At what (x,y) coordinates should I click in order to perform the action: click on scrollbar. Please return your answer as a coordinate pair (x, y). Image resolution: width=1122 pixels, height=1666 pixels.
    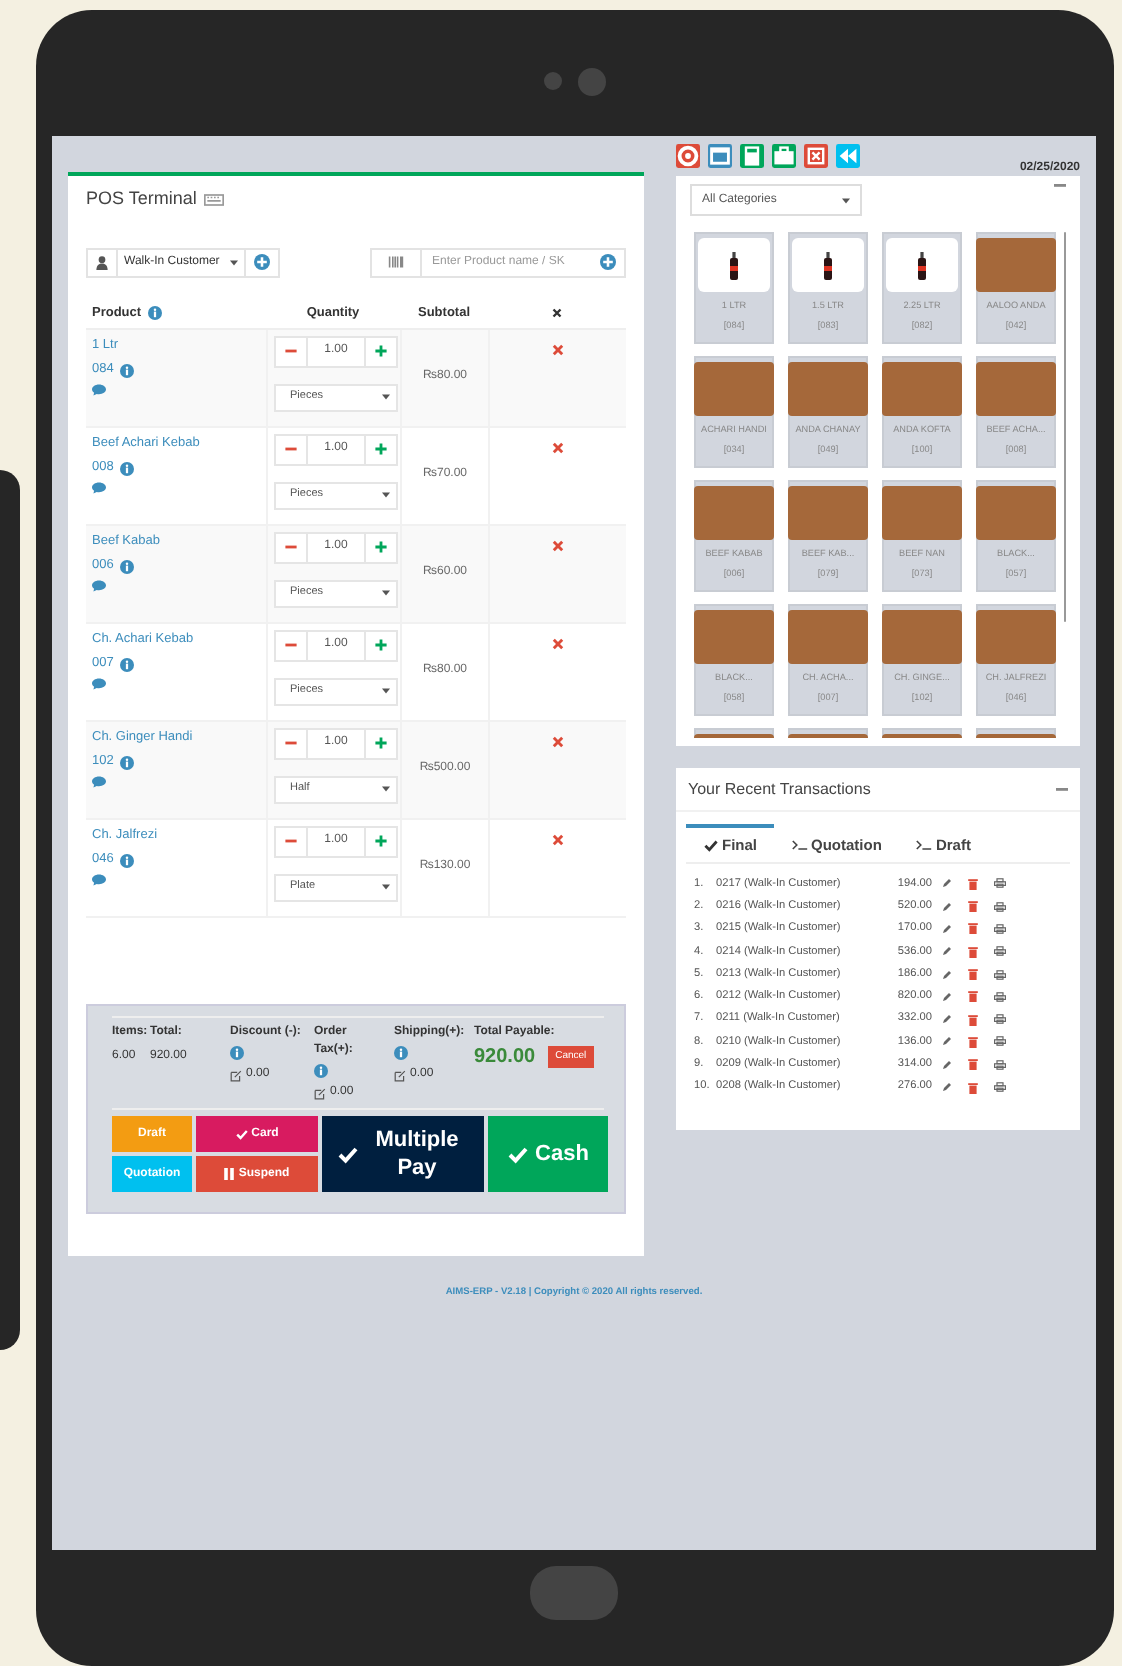
    Looking at the image, I should click on (1065, 427).